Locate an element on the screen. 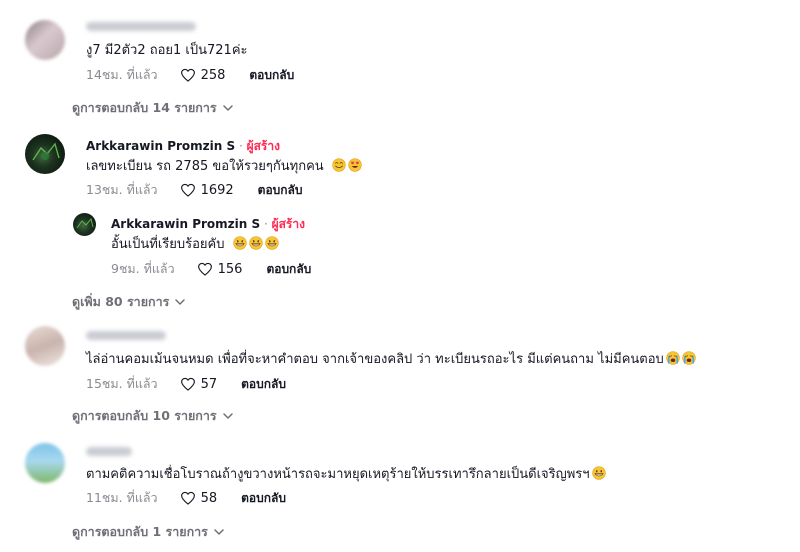 The width and height of the screenshot is (800, 552). reply-author: Arkkarawin Promzin S · ผู้สร้าง is located at coordinates (208, 224).